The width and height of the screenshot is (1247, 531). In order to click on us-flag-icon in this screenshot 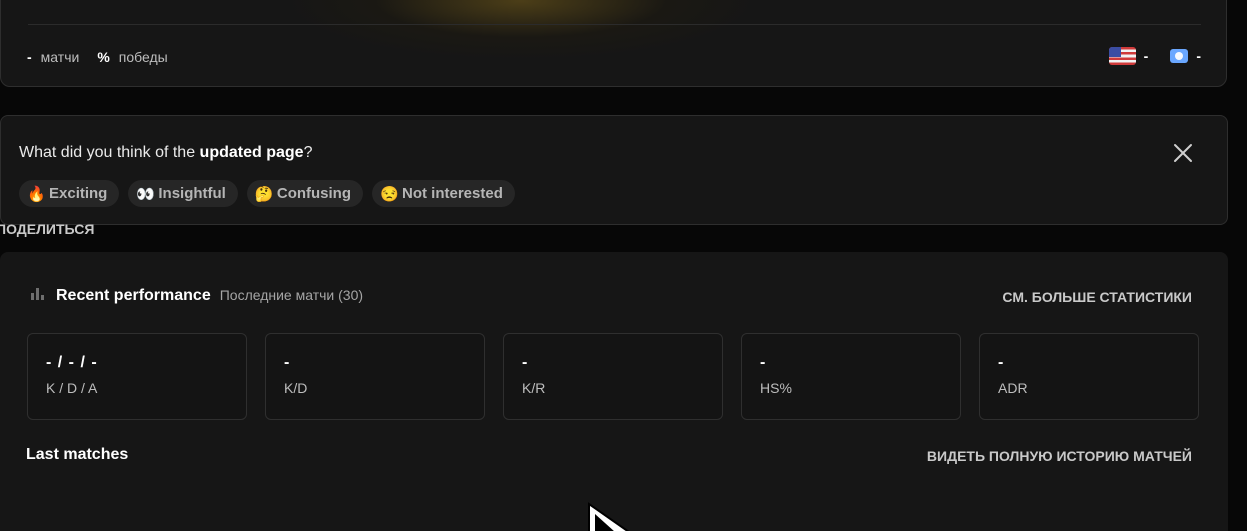, I will do `click(1122, 56)`.